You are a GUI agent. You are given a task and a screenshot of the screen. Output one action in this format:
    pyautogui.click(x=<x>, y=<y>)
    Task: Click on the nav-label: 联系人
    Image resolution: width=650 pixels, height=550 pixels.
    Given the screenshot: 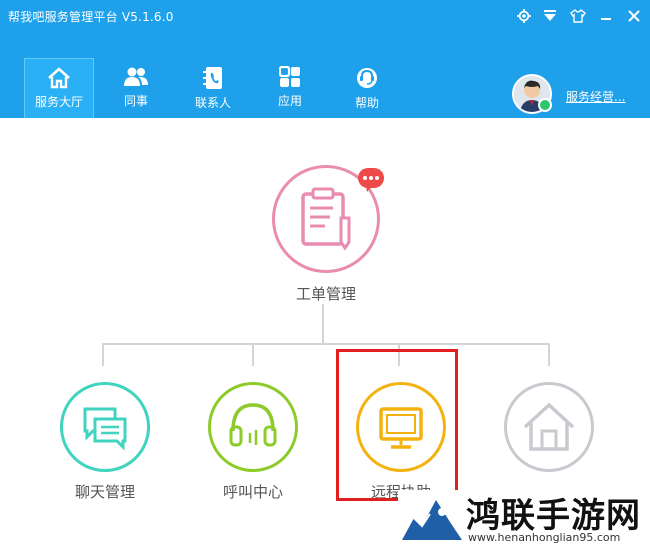 What is the action you would take?
    pyautogui.click(x=212, y=103)
    